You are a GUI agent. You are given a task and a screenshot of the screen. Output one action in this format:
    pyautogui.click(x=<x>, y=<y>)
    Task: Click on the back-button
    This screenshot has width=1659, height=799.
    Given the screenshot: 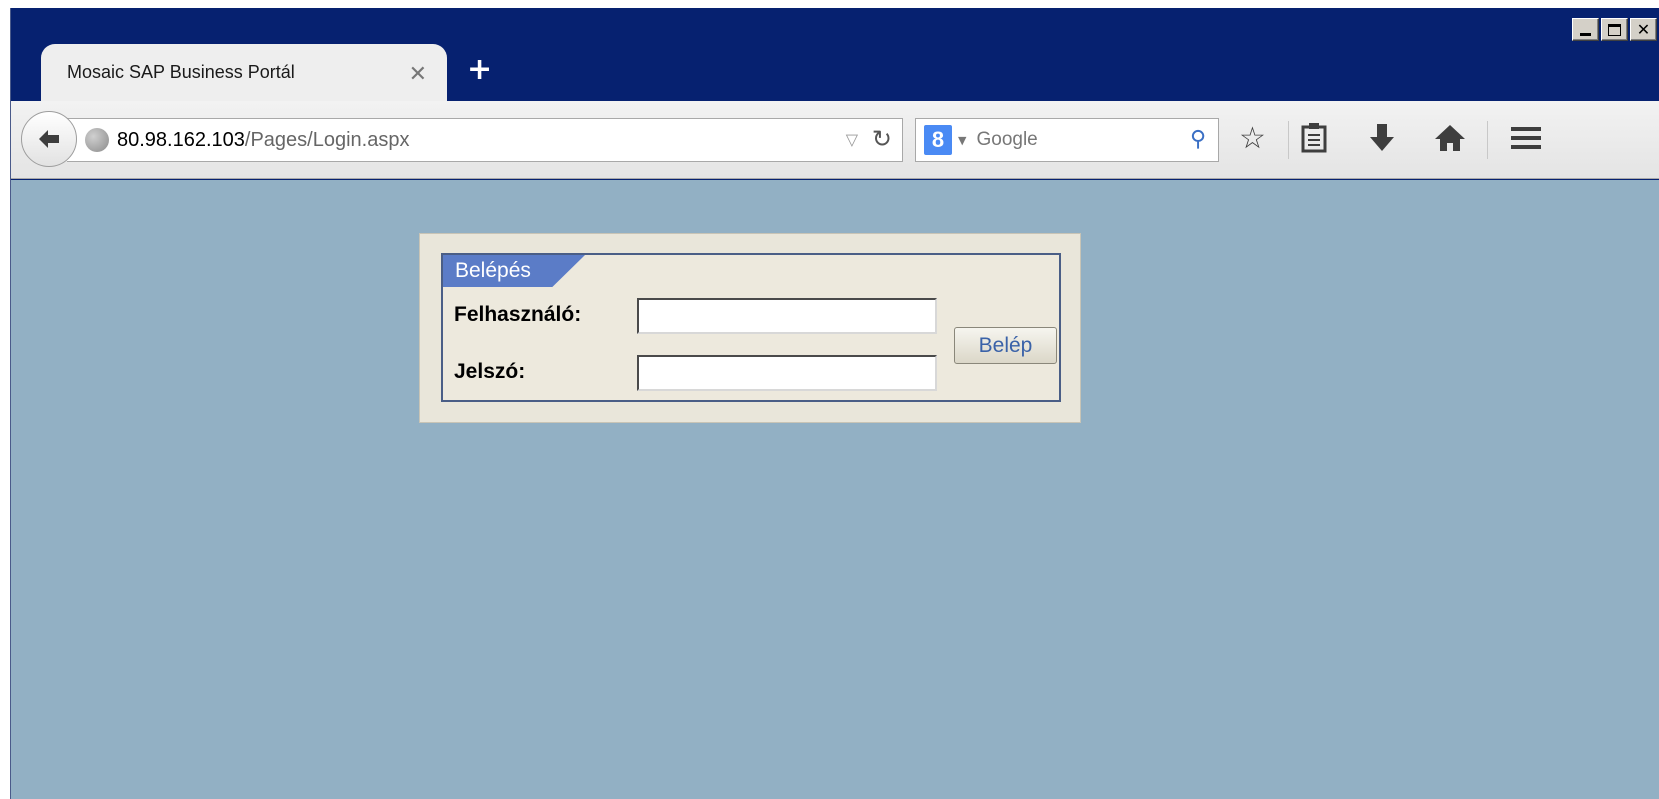 What is the action you would take?
    pyautogui.click(x=49, y=139)
    